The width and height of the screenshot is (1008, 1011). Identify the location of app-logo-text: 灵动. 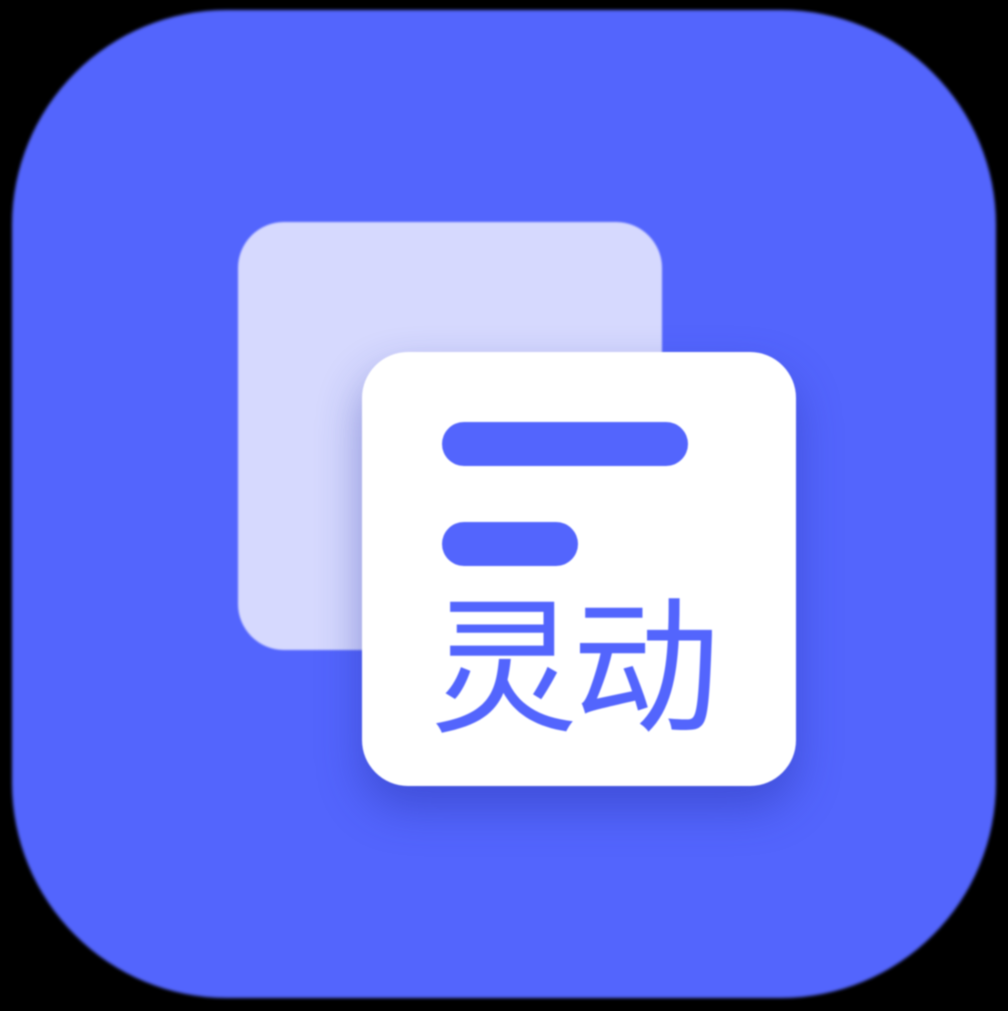
(575, 669).